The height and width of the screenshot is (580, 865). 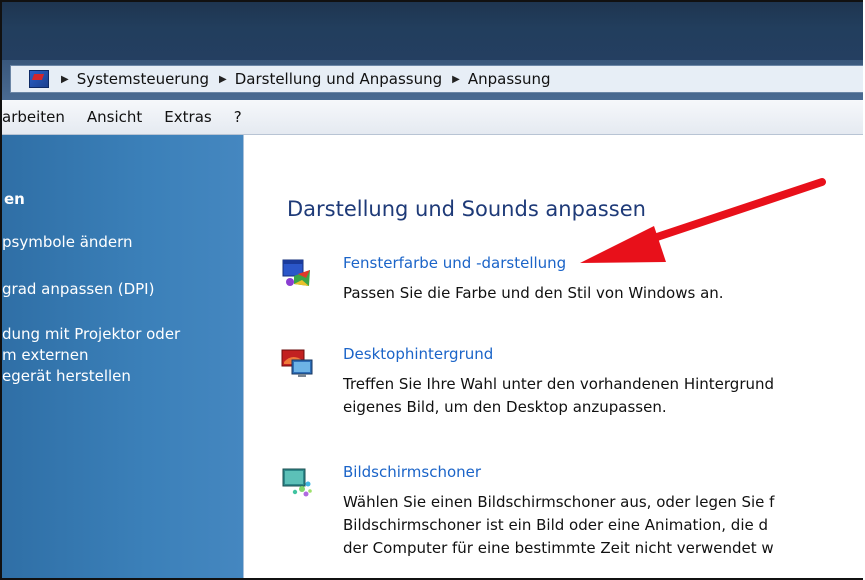 I want to click on task-link-window-color: Fensterfarbe und -darstellung, so click(x=454, y=263).